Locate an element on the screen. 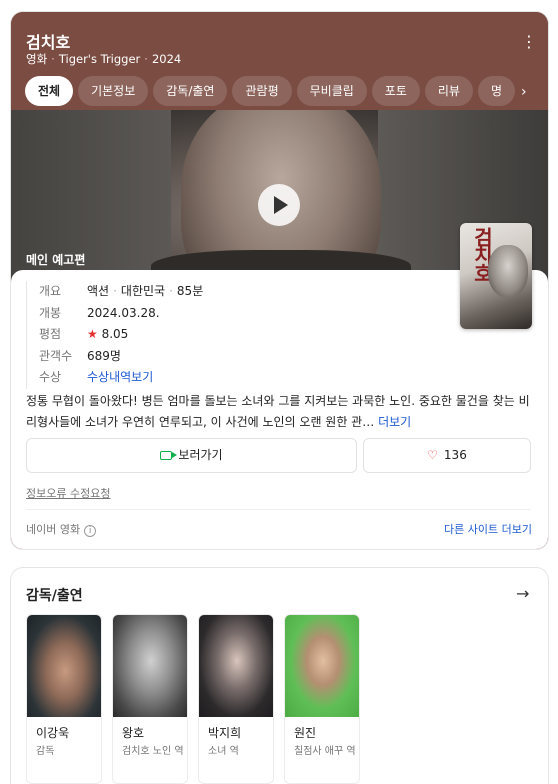  awards-link: 수상내역보기 is located at coordinates (120, 377).